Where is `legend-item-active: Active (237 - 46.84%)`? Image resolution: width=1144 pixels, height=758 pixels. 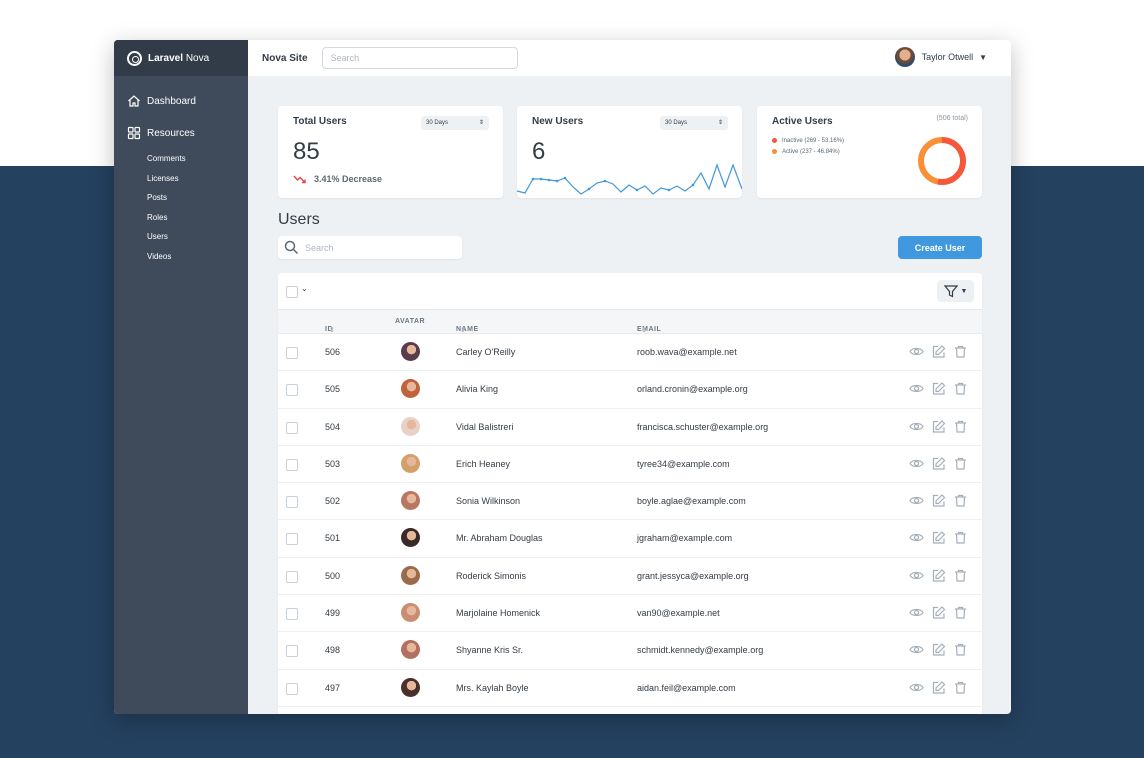
legend-item-active: Active (237 - 46.84%) is located at coordinates (808, 151).